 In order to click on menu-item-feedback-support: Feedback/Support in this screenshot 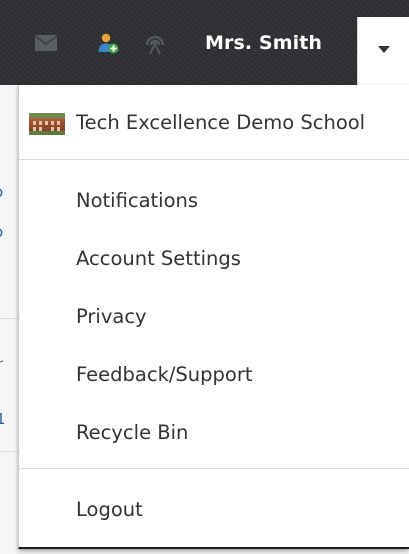, I will do `click(164, 375)`.